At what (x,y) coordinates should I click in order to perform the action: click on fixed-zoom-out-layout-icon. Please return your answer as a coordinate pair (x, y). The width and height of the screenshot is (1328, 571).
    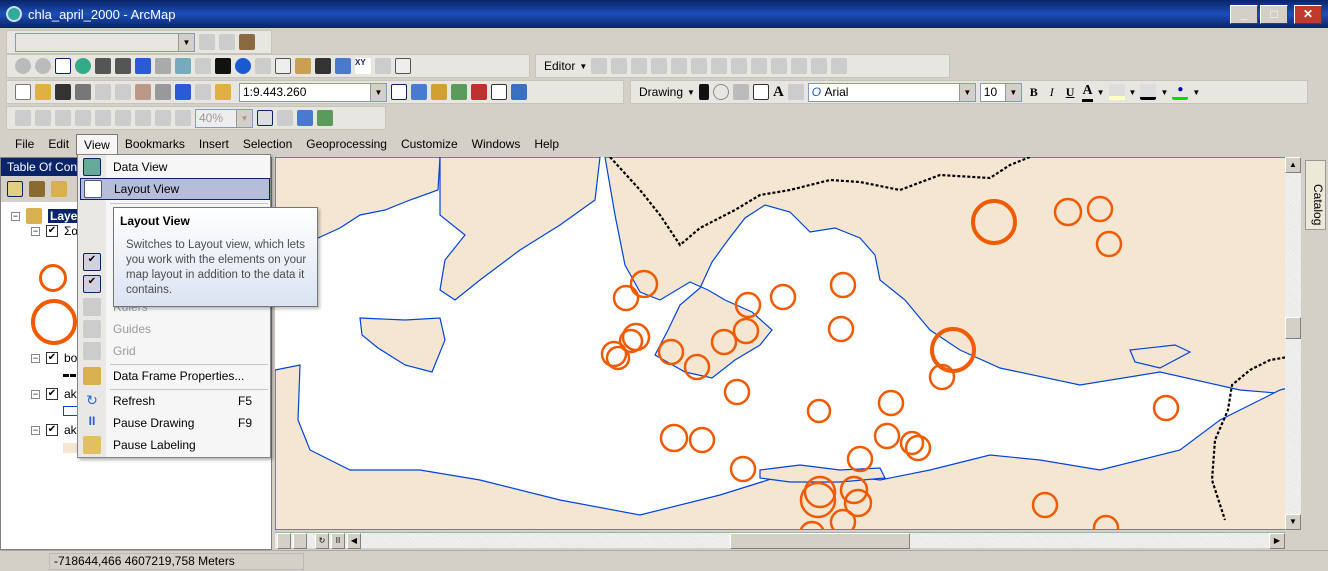
    Looking at the image, I should click on (143, 118).